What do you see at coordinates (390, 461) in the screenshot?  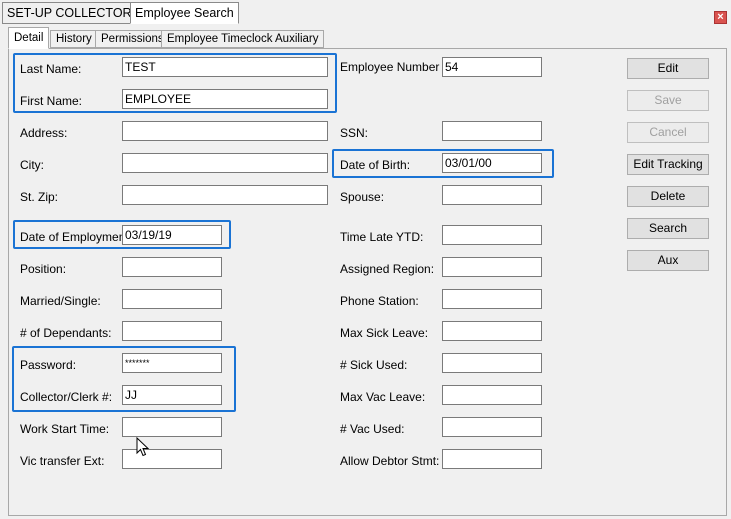 I see `allow-debtor-stmt-label: Allow Debtor Stmt:` at bounding box center [390, 461].